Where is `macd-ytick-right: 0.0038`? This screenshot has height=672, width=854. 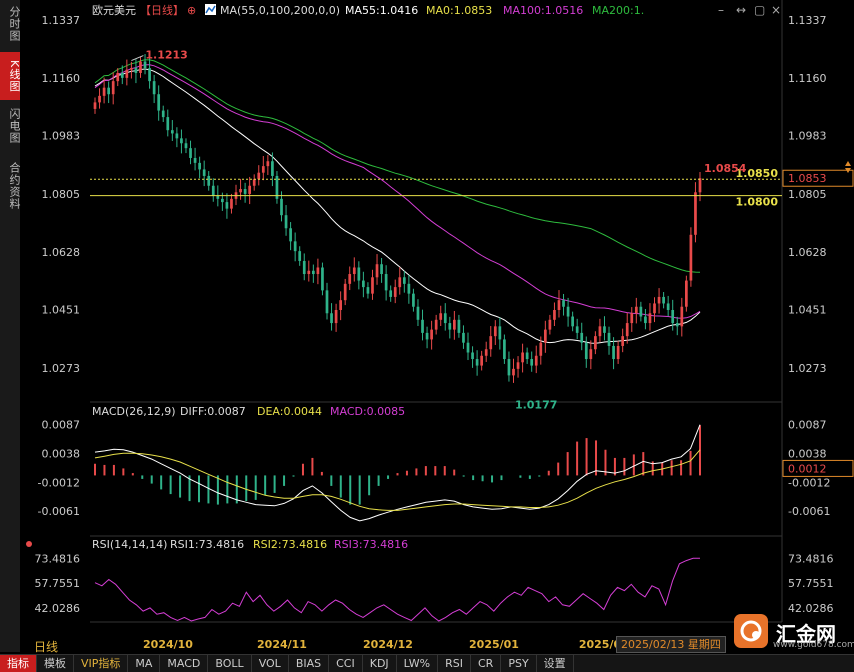 macd-ytick-right: 0.0038 is located at coordinates (807, 453).